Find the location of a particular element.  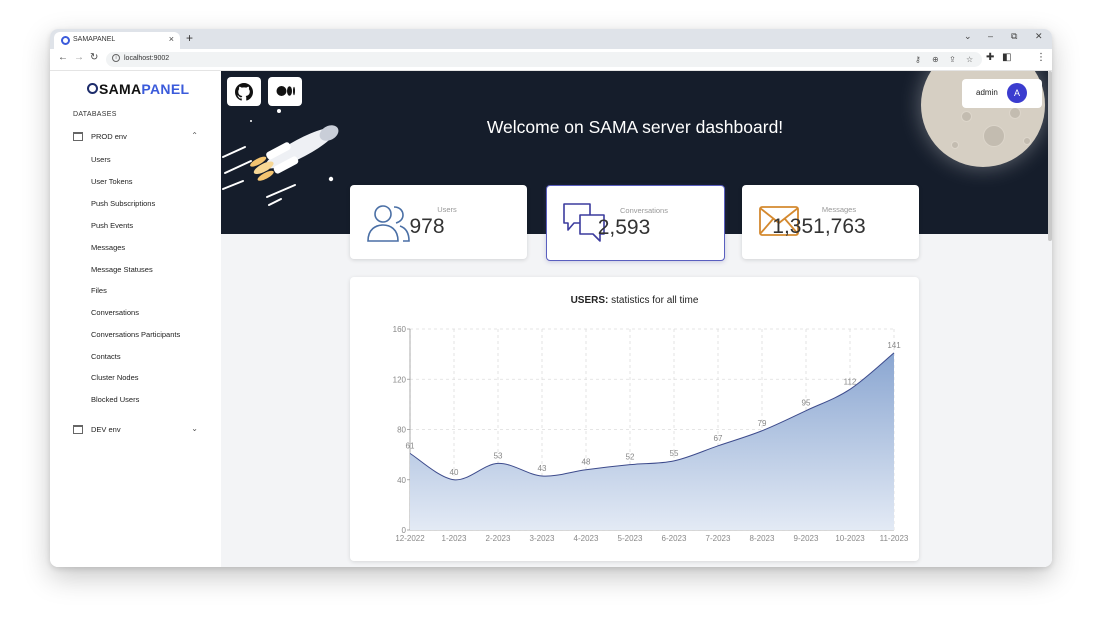

tab-search-icon: ⌄ is located at coordinates (968, 36).